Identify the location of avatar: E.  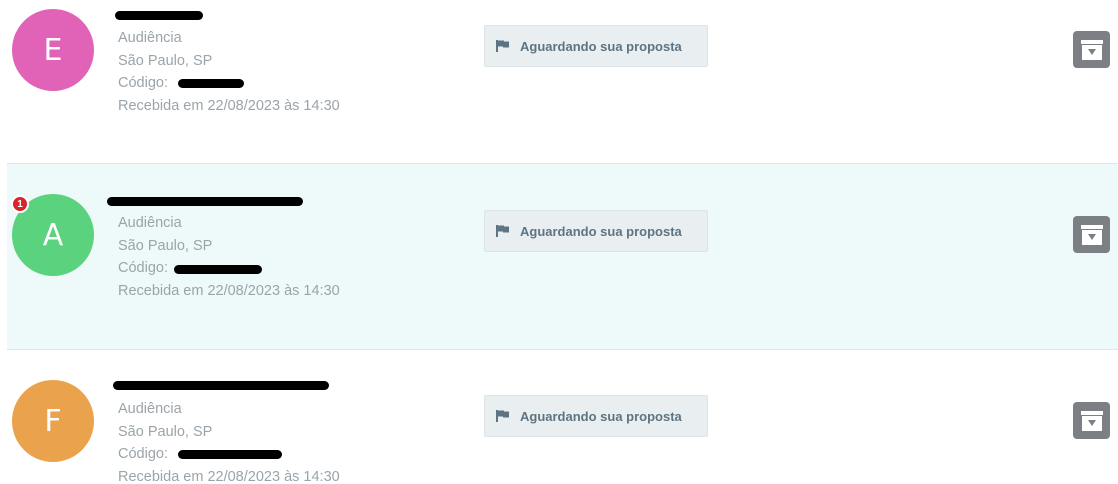
(53, 50).